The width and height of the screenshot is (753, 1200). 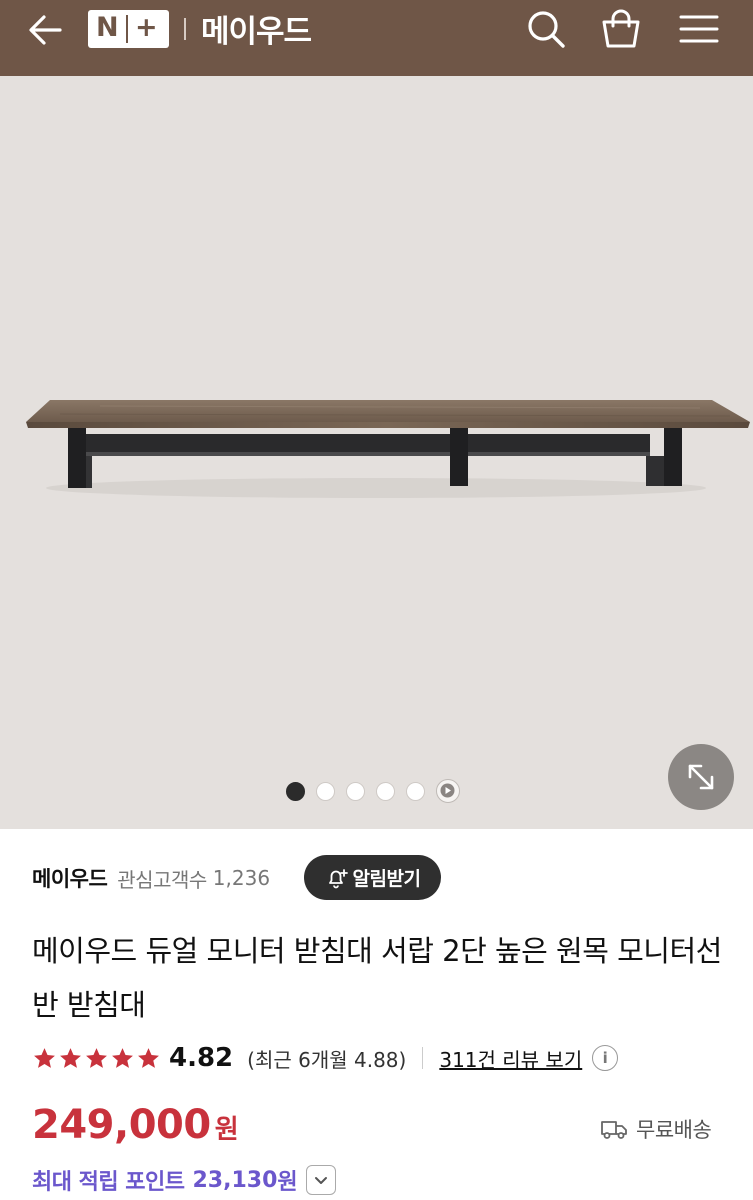 What do you see at coordinates (423, 1058) in the screenshot?
I see `rating-divider` at bounding box center [423, 1058].